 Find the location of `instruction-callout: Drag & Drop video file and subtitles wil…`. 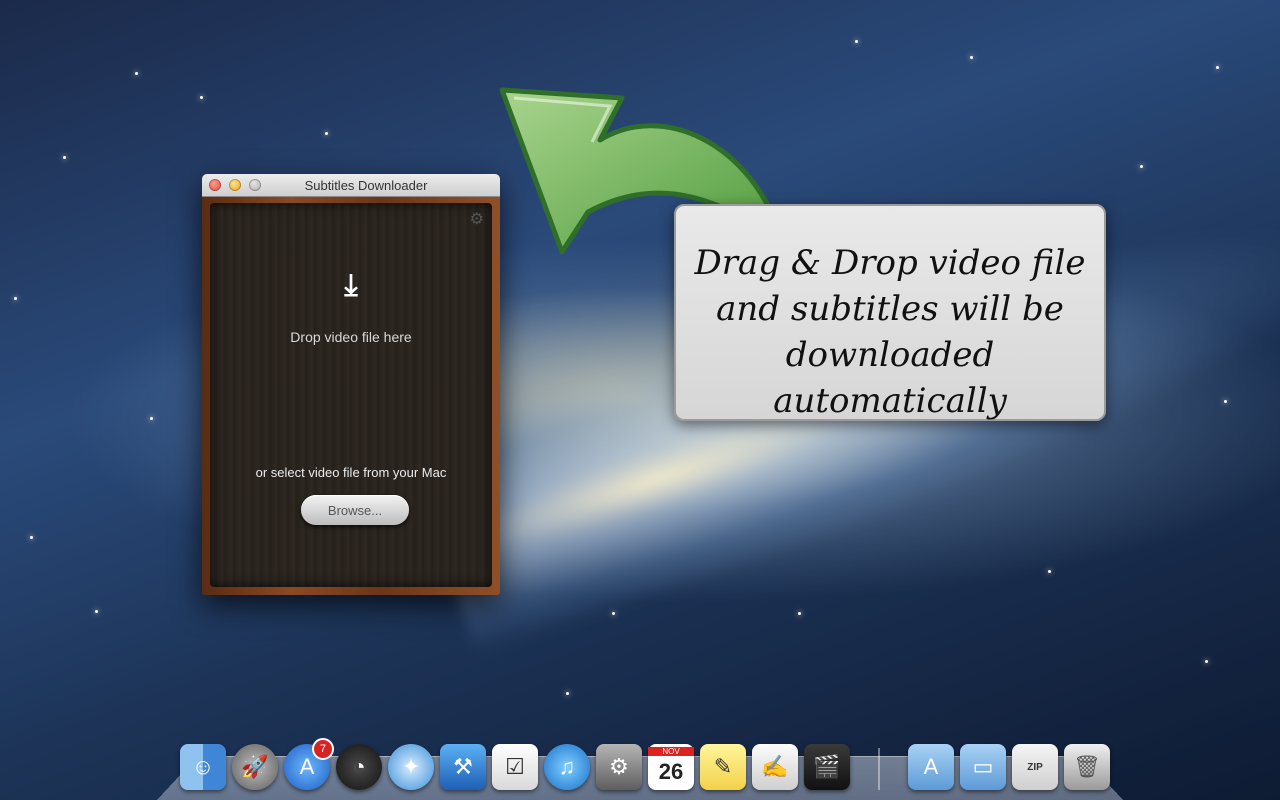

instruction-callout: Drag & Drop video file and subtitles wil… is located at coordinates (890, 312).